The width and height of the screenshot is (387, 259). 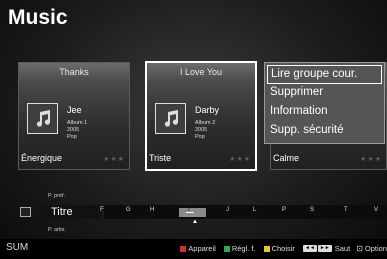 What do you see at coordinates (324, 93) in the screenshot?
I see `menu-item-delete: Supprimer` at bounding box center [324, 93].